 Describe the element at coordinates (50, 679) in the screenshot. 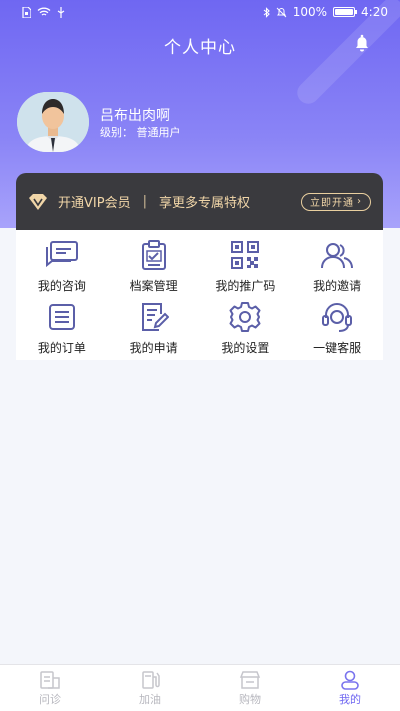

I see `consult-icon` at that location.